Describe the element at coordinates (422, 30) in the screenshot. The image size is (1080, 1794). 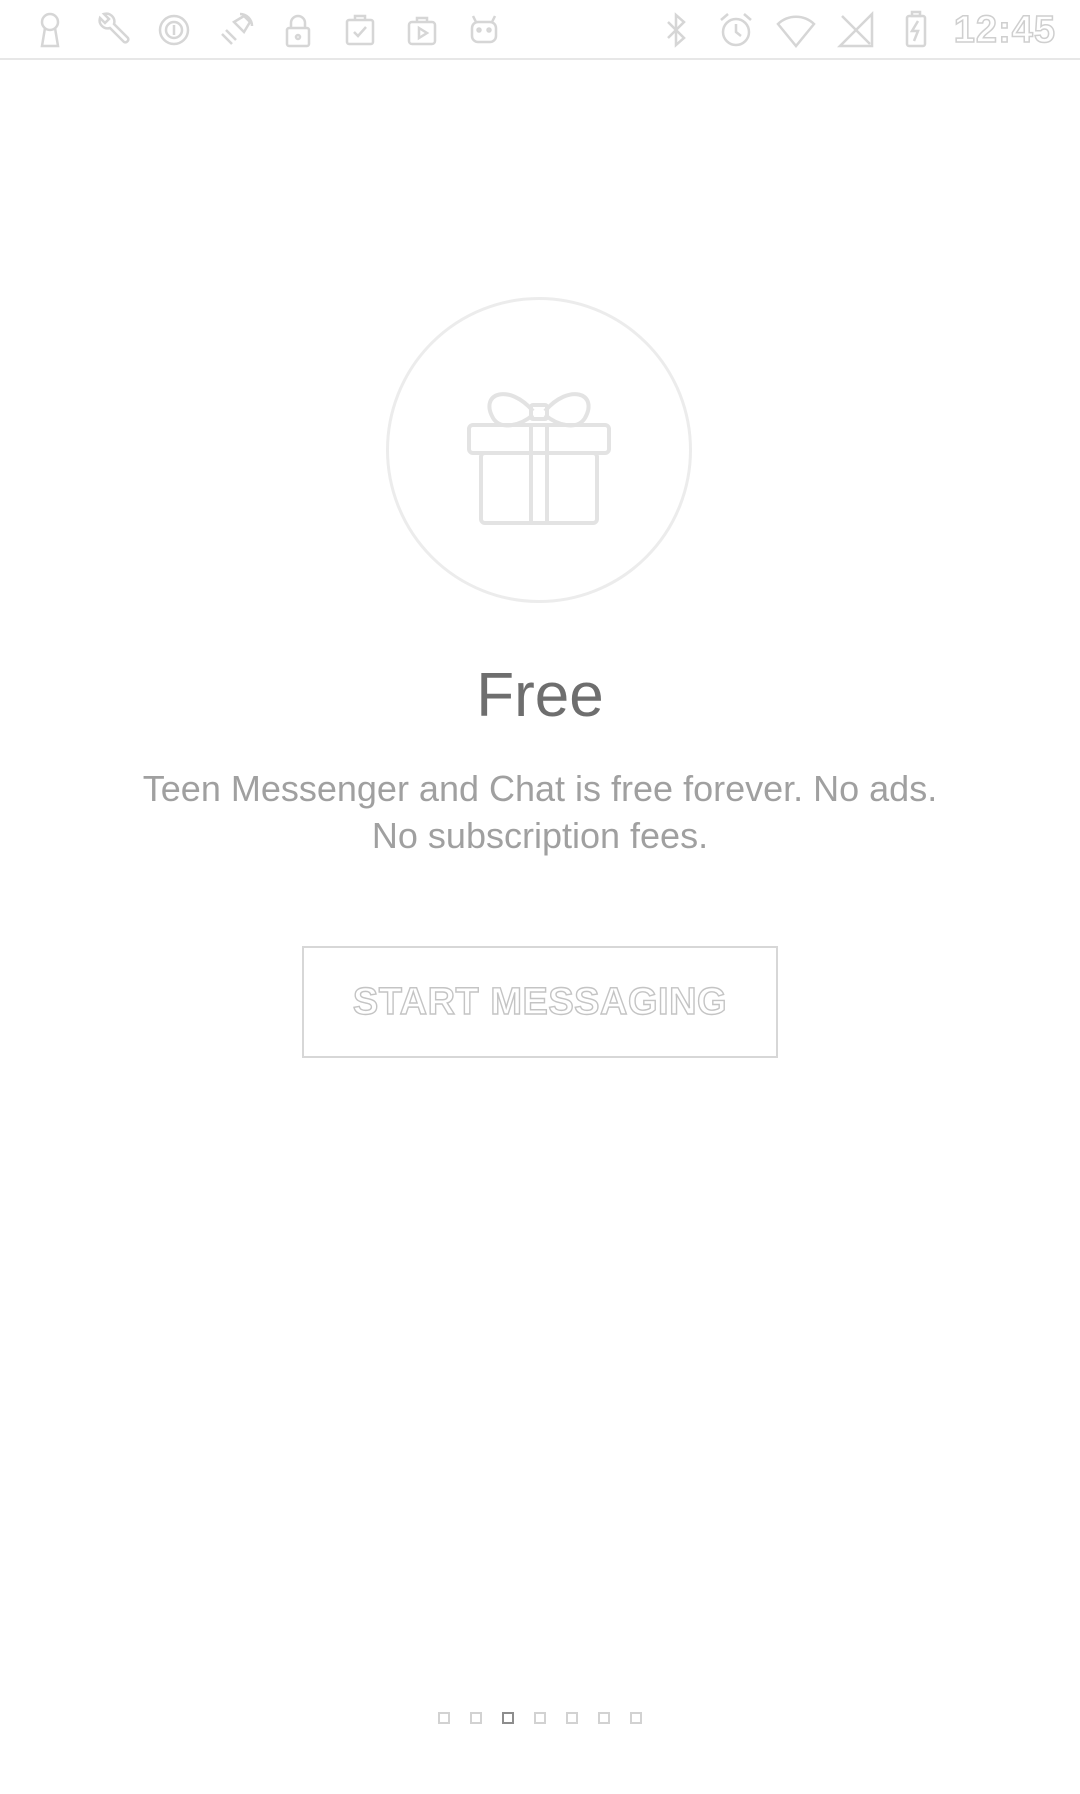
I see `play-store-icon` at that location.